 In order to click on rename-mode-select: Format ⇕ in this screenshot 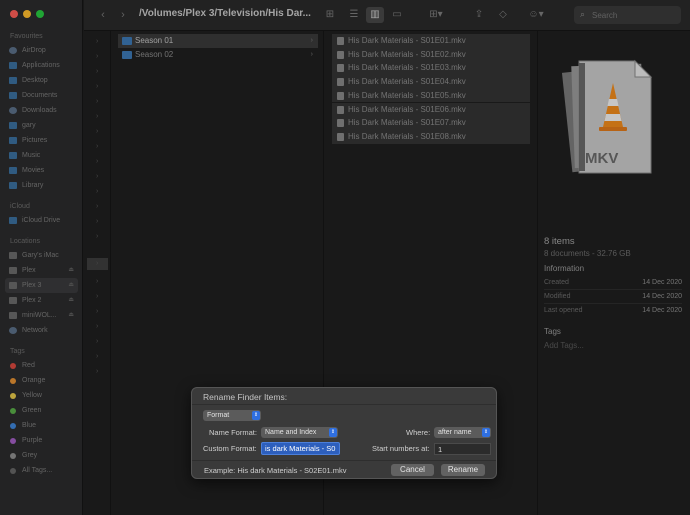, I will do `click(232, 415)`.